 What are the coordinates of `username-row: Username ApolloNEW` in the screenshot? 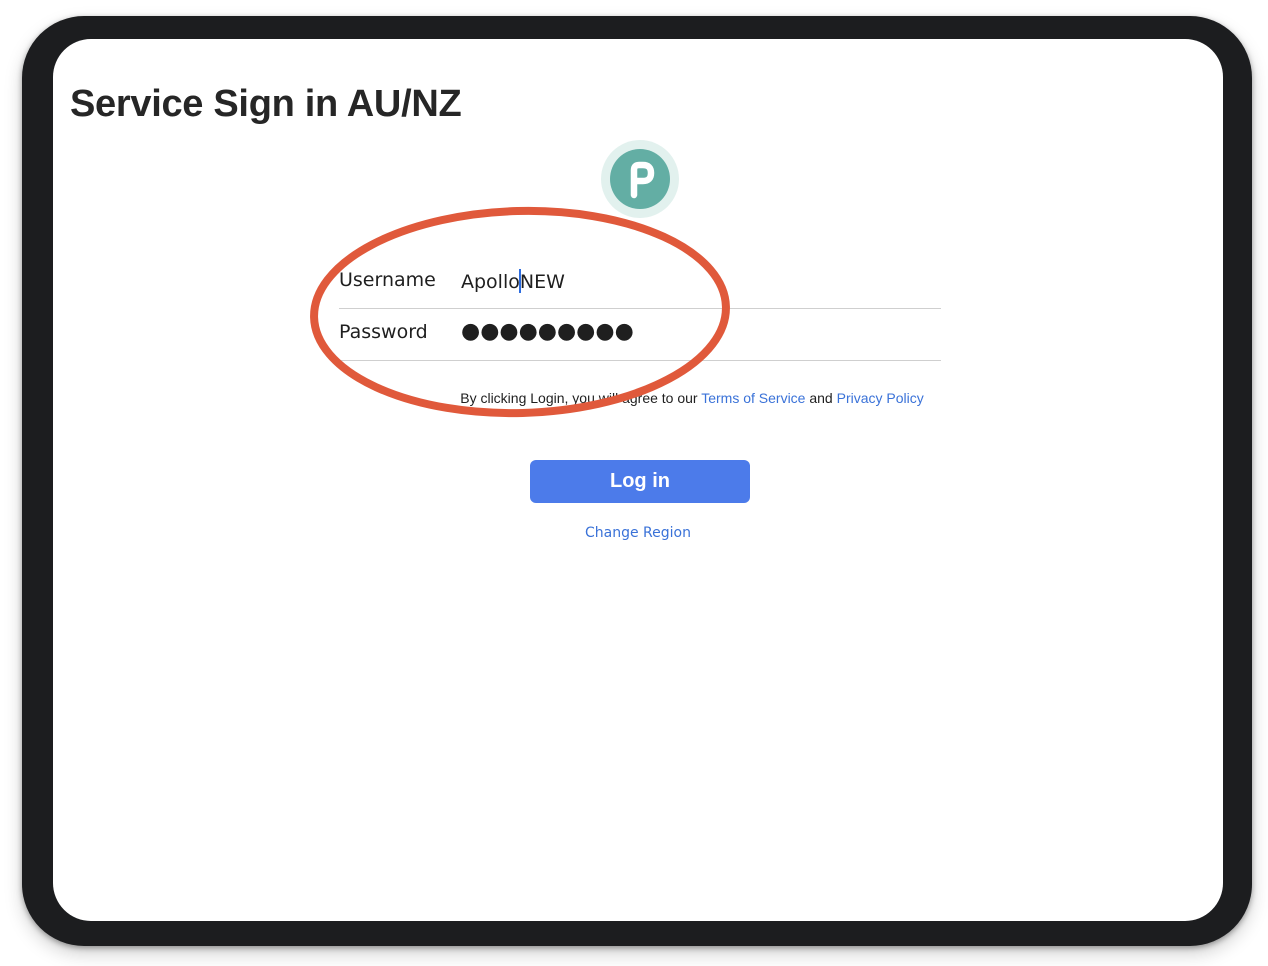 It's located at (640, 283).